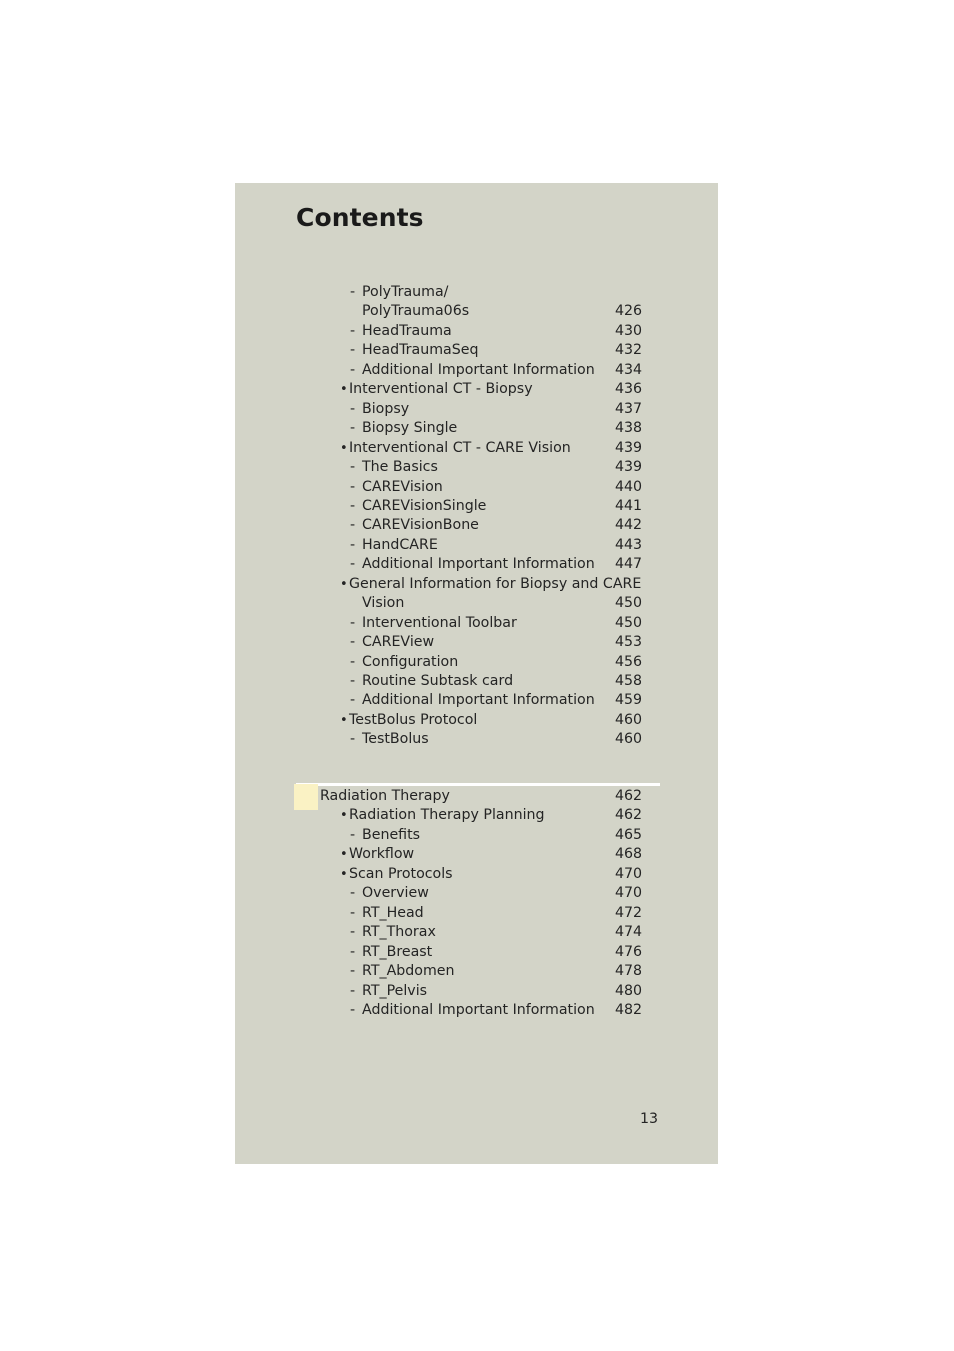  I want to click on toc-entry: • Scan Protocols 470, so click(476, 874).